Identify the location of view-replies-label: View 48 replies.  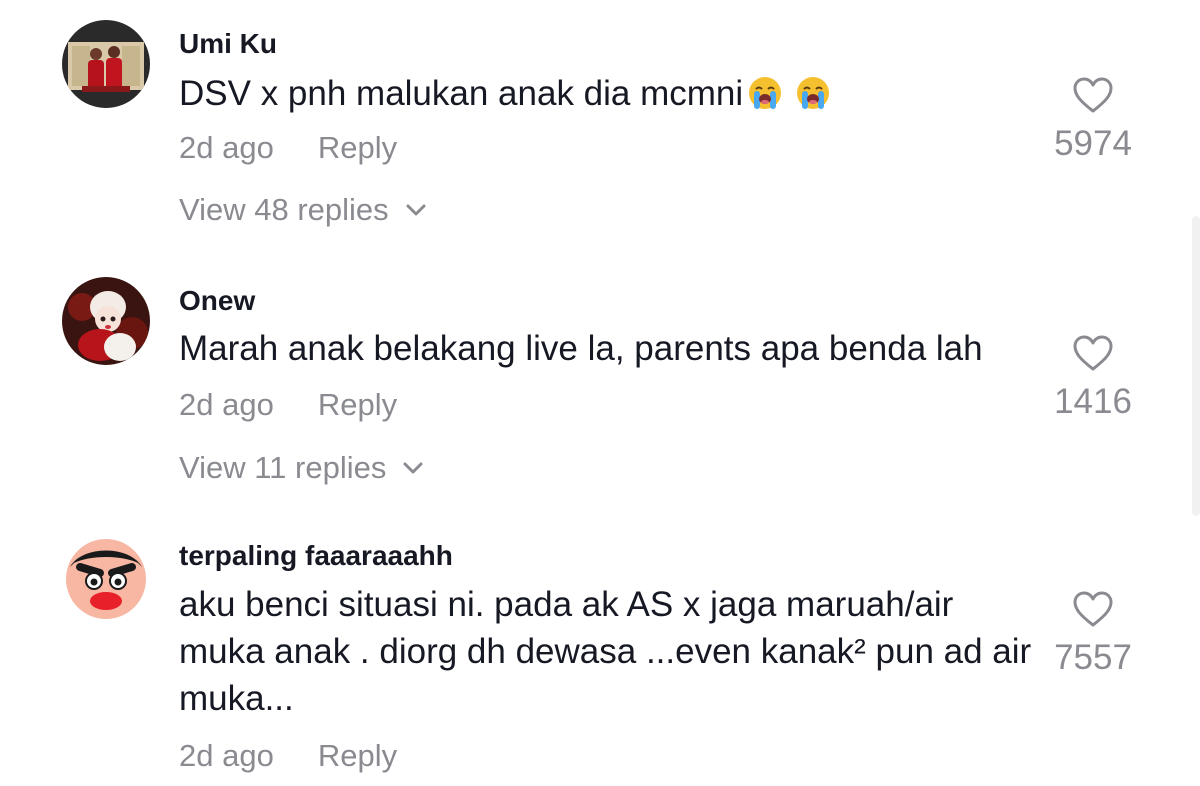
(284, 209).